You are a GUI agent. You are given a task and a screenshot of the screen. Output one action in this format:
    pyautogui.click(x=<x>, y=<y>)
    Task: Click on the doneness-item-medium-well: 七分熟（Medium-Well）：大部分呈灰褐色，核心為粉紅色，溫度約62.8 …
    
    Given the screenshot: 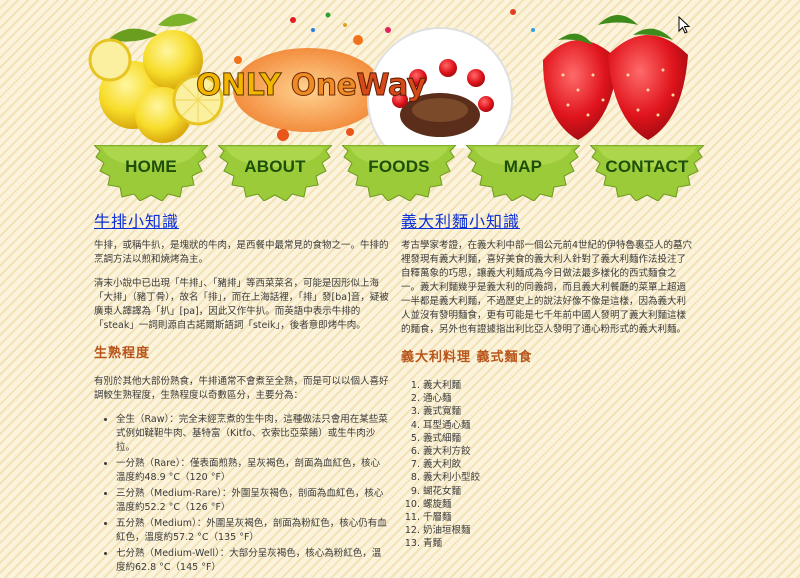 What is the action you would take?
    pyautogui.click(x=252, y=561)
    